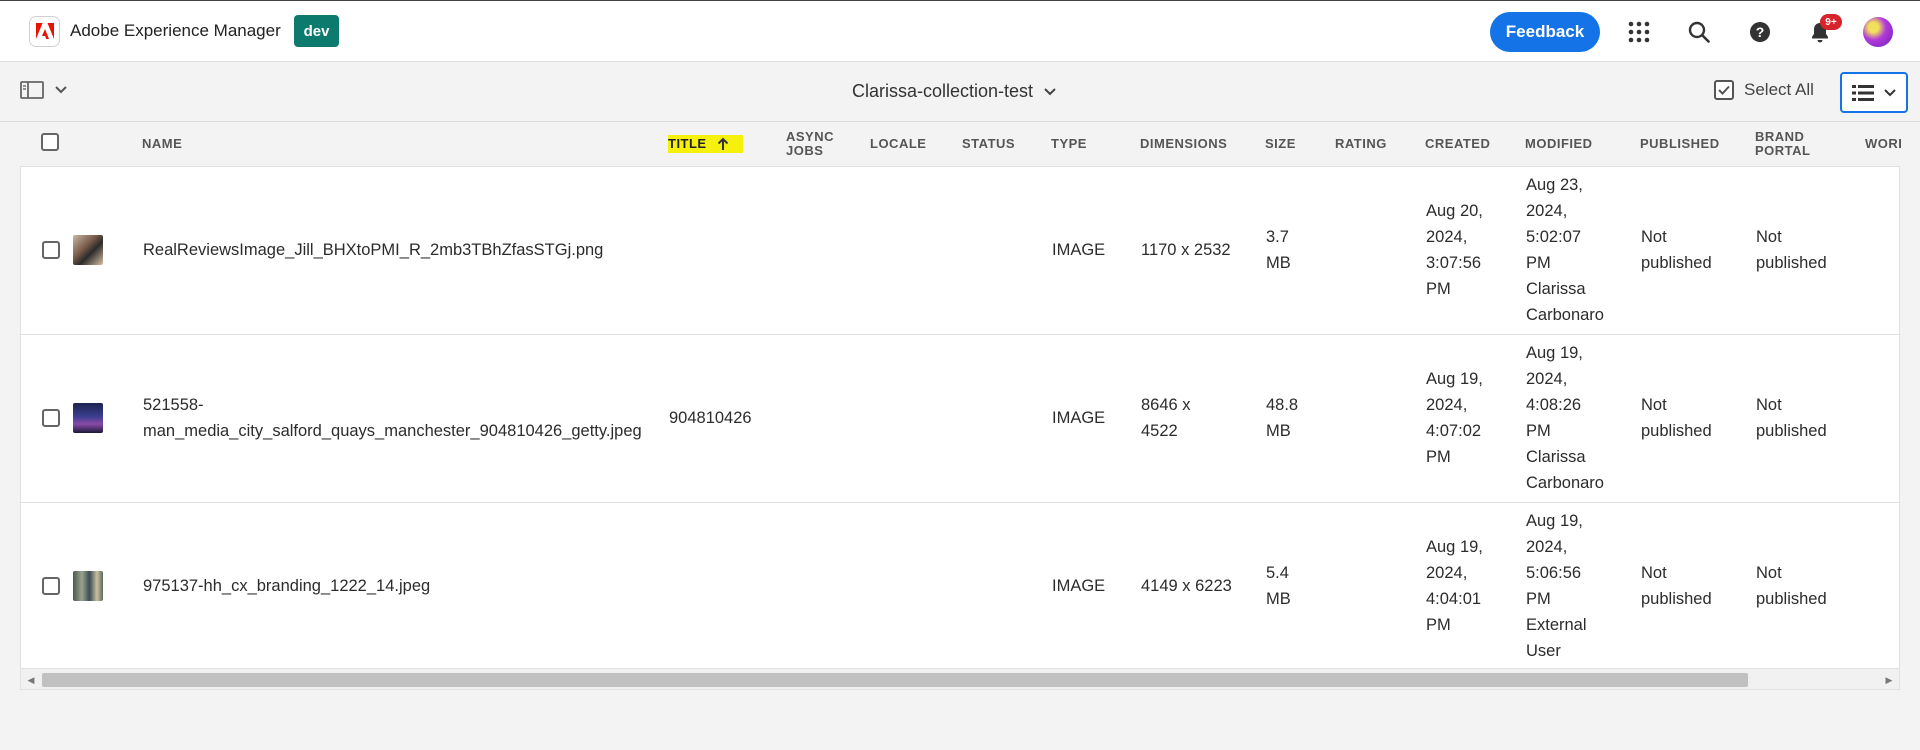  Describe the element at coordinates (31, 680) in the screenshot. I see `scroll-left-arrow-icon: ◀` at that location.